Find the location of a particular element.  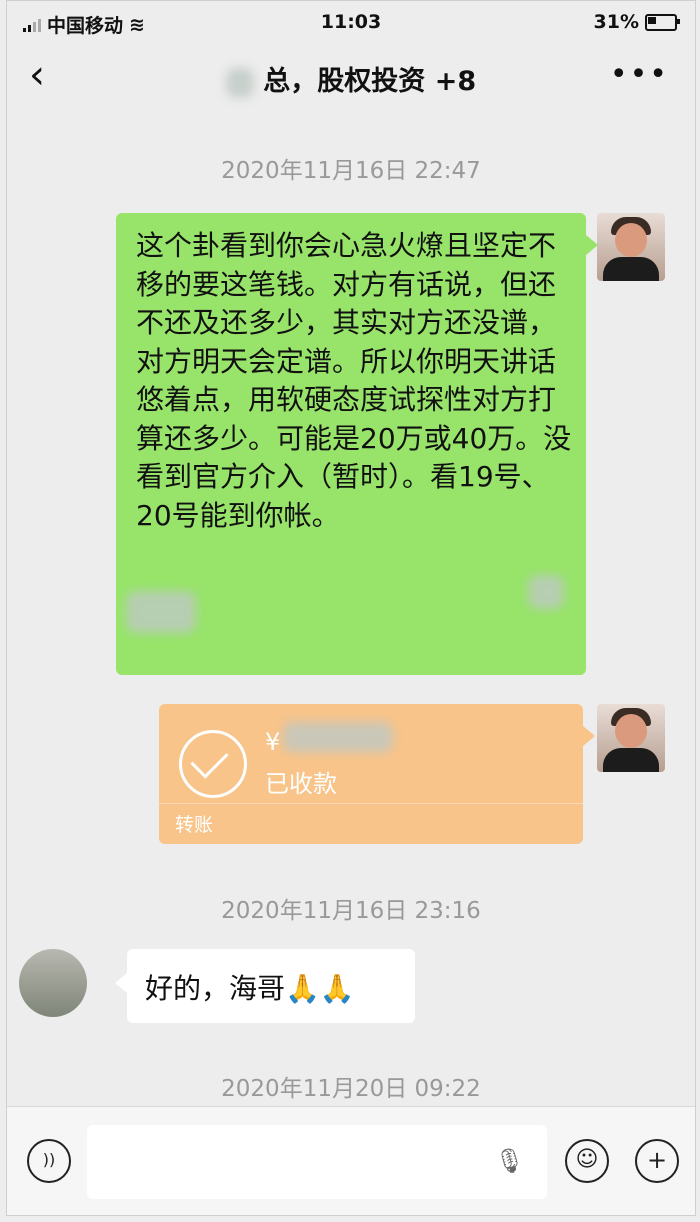

plus-icon: + is located at coordinates (657, 1161).